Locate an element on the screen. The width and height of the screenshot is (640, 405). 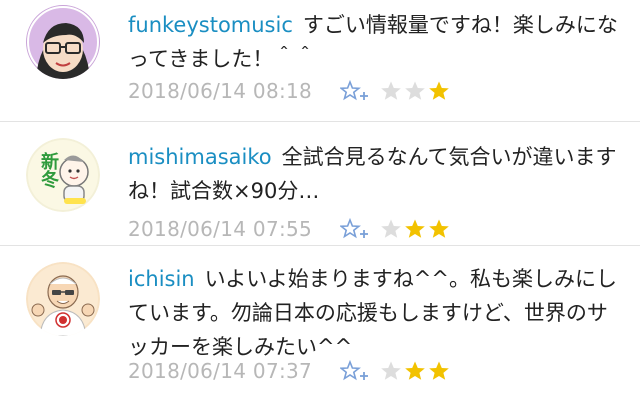
comment-body: funkeystomusic すごい情報量ですね！楽しみになってきました！＾＾ is located at coordinates (373, 42).